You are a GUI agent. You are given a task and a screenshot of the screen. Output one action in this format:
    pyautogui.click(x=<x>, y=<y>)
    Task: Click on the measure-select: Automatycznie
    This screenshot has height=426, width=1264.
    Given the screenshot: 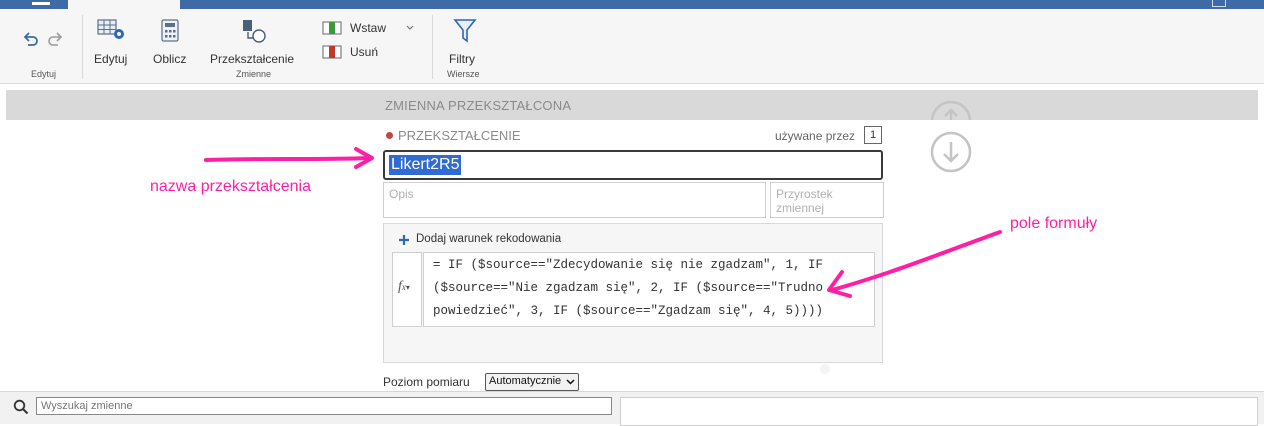 What is the action you would take?
    pyautogui.click(x=532, y=382)
    